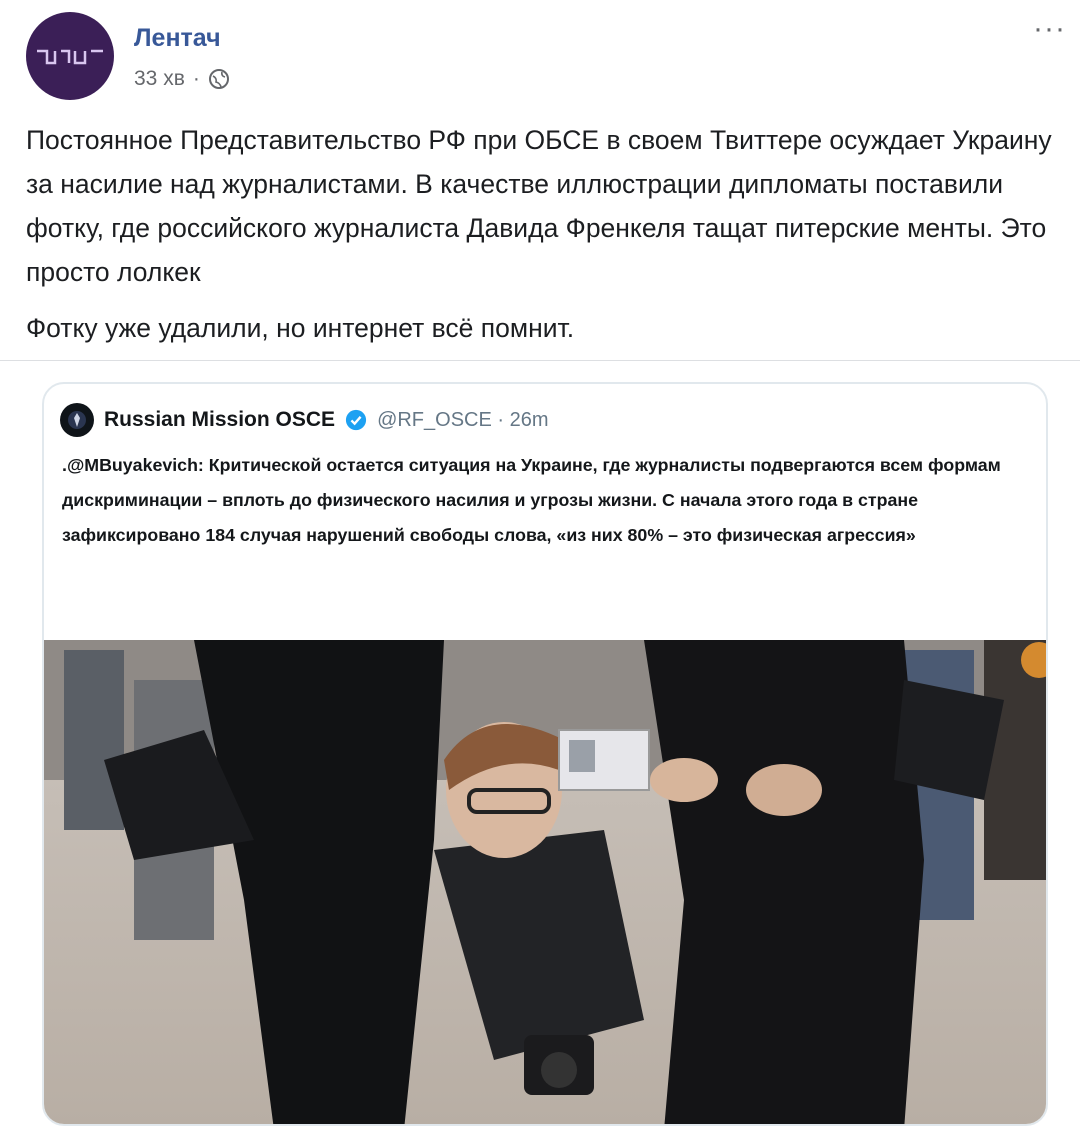 Image resolution: width=1080 pixels, height=1126 pixels. I want to click on content-divider, so click(540, 360).